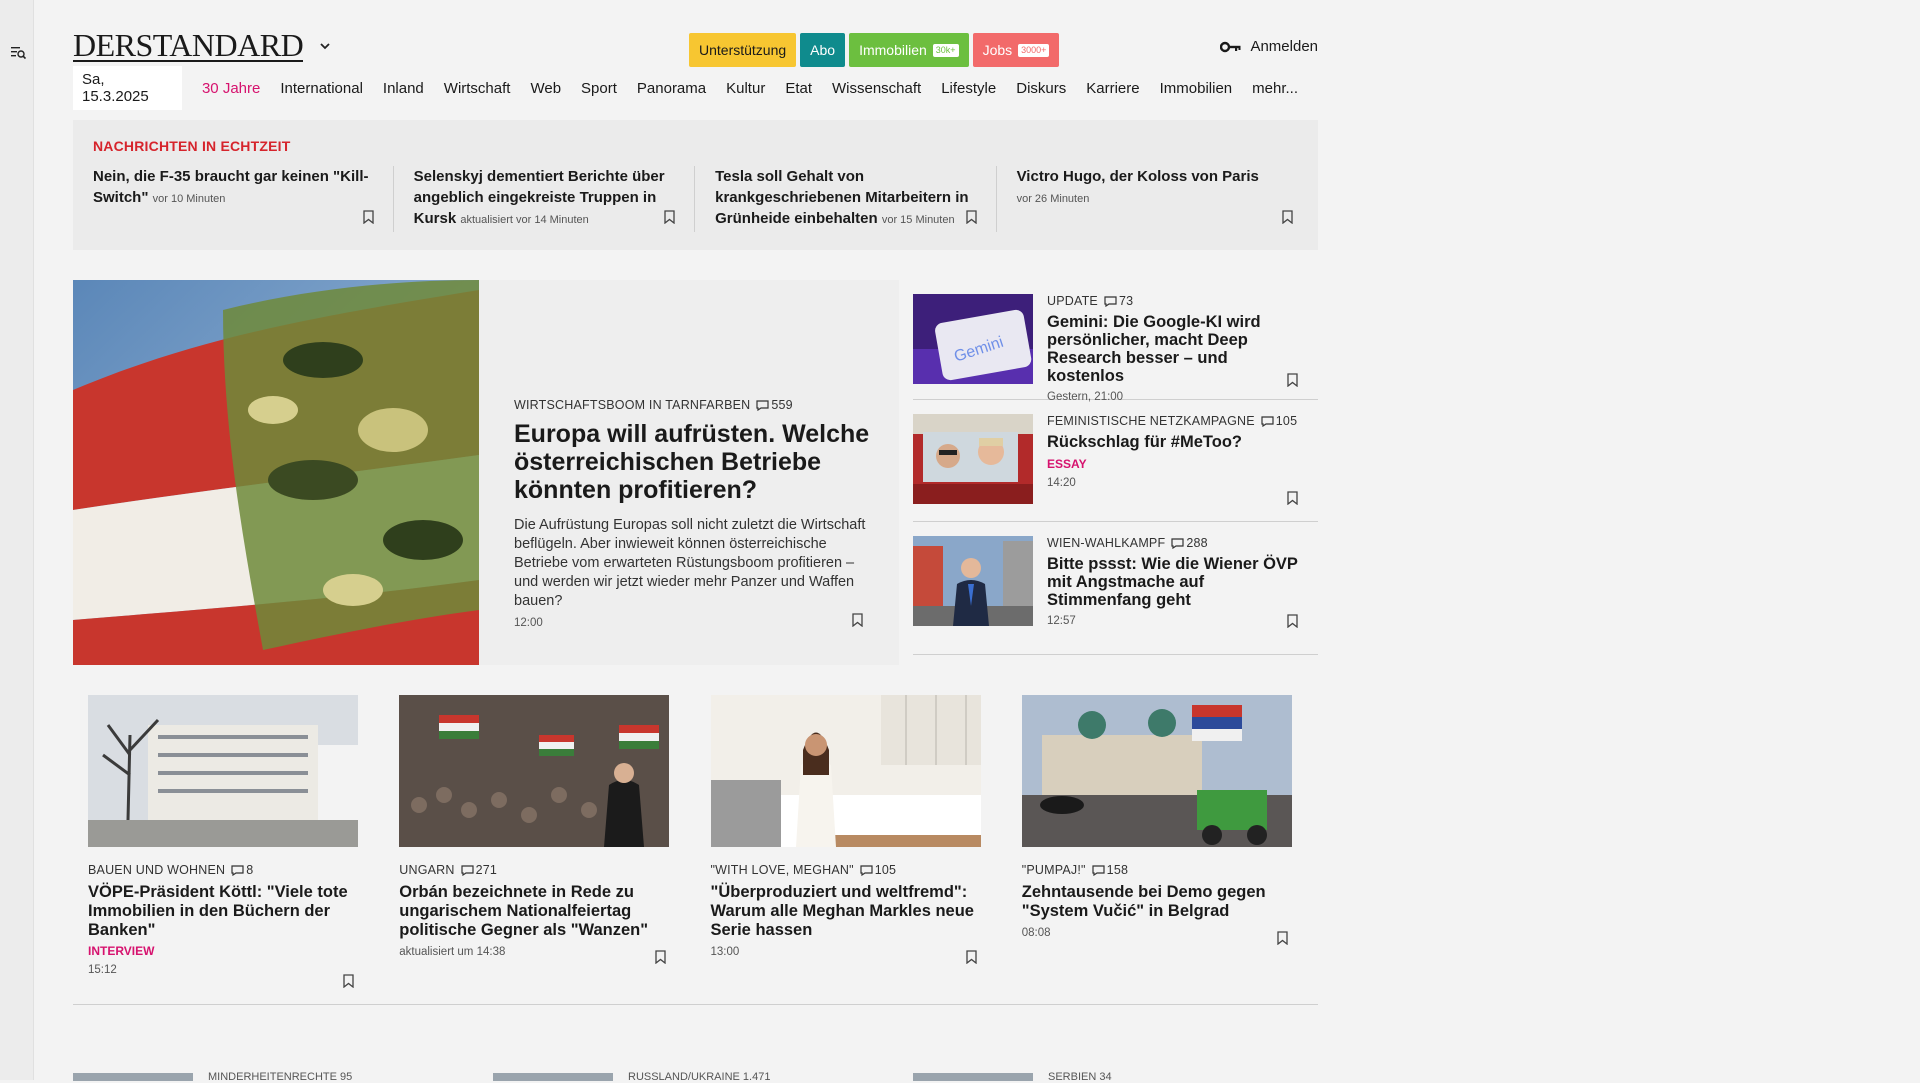  I want to click on nav-item-diskurs: Diskurs, so click(1041, 88).